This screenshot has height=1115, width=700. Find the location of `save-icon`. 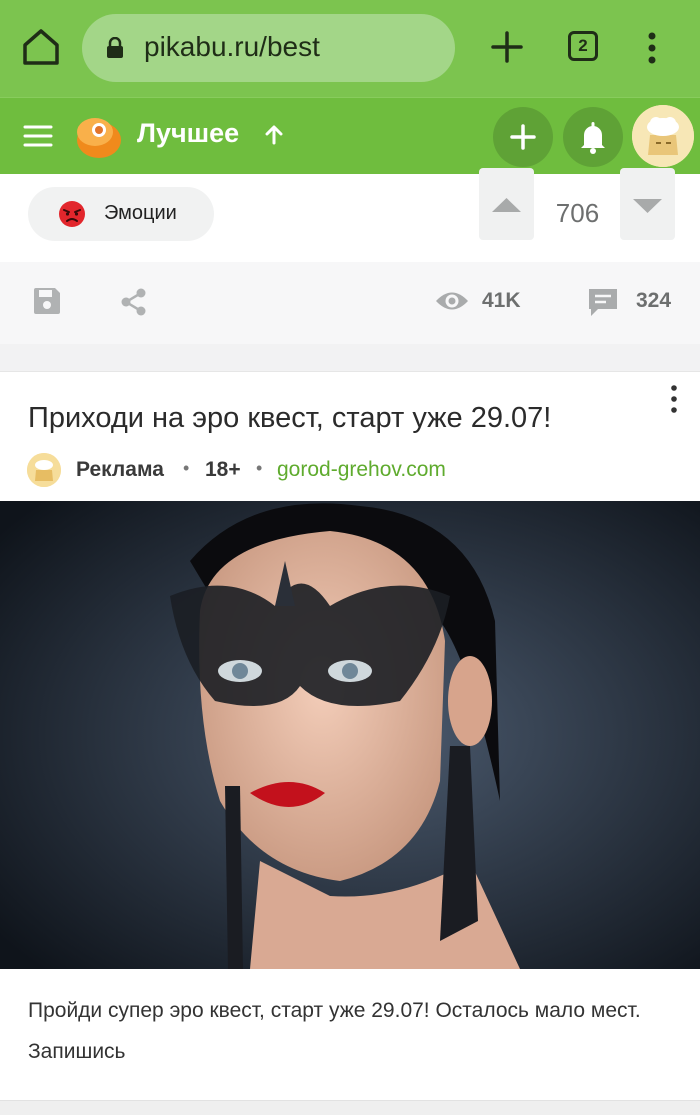

save-icon is located at coordinates (47, 301).